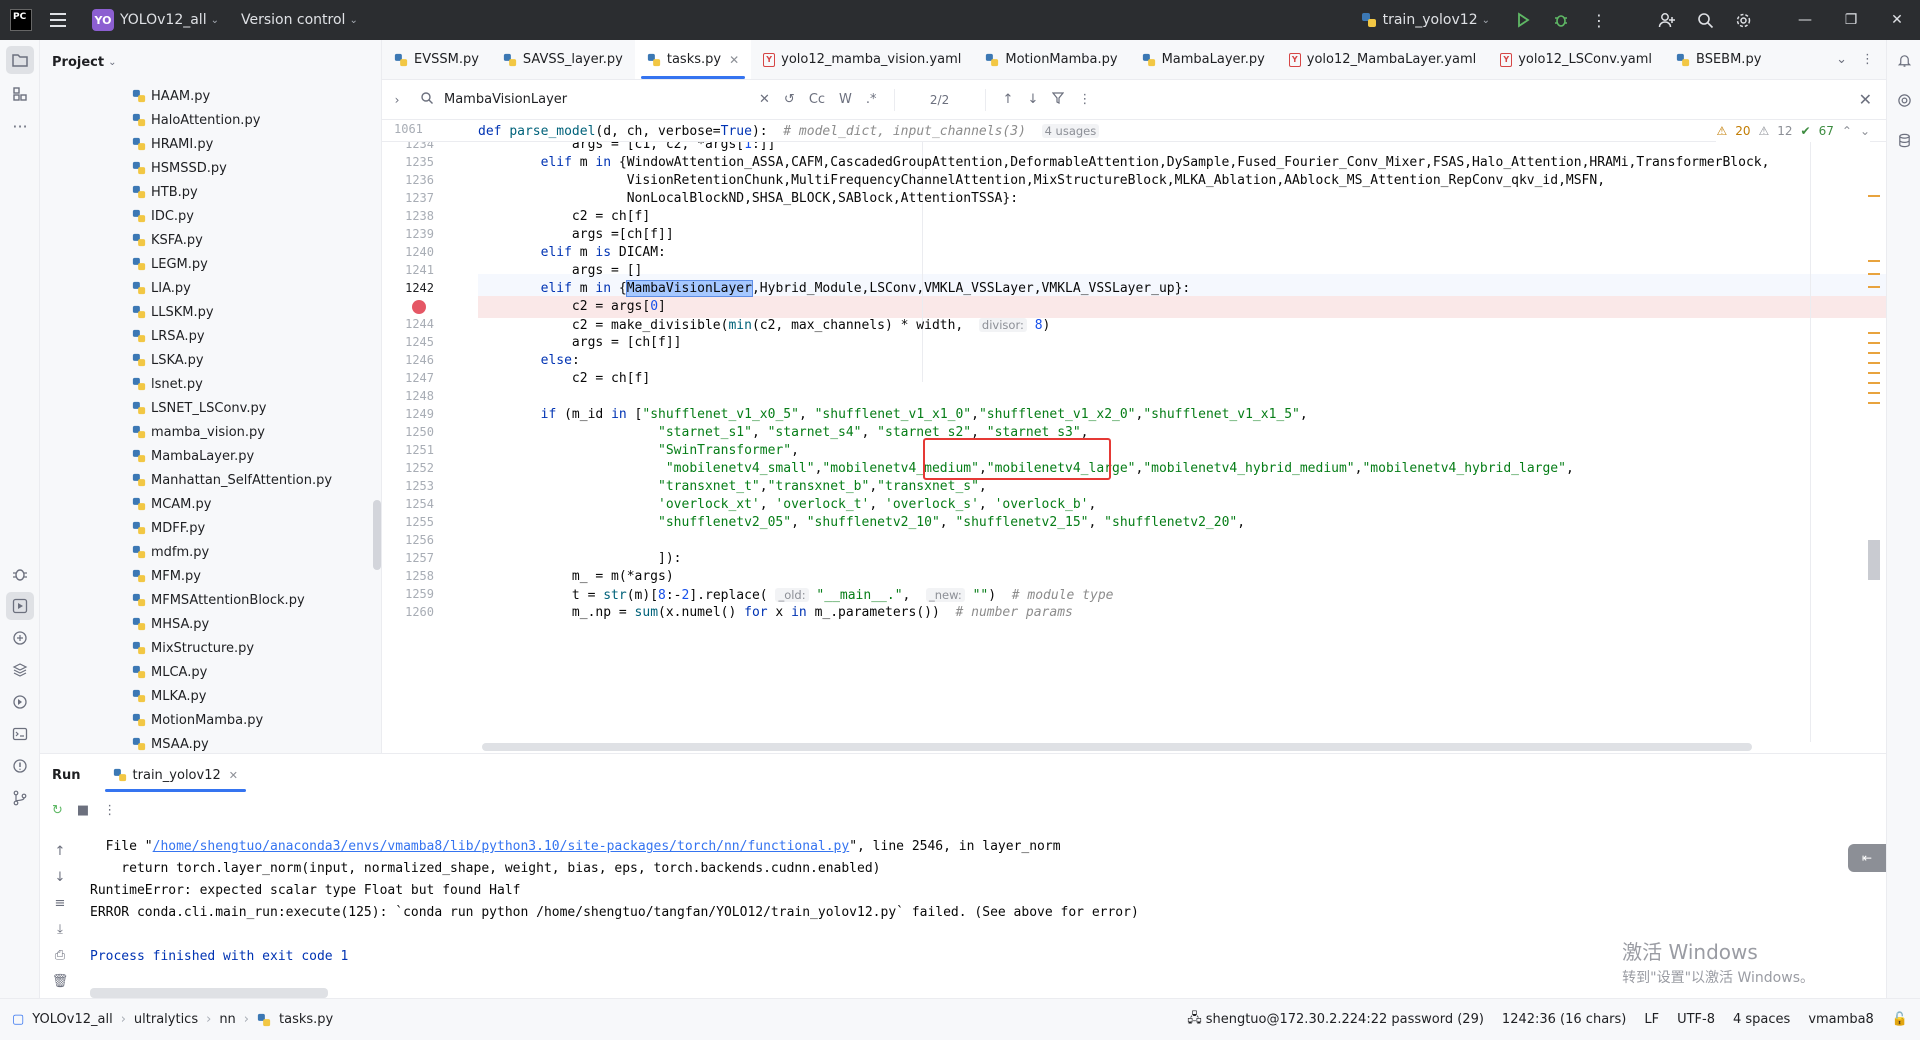 The width and height of the screenshot is (1920, 1040). I want to click on layers-icon, so click(20, 670).